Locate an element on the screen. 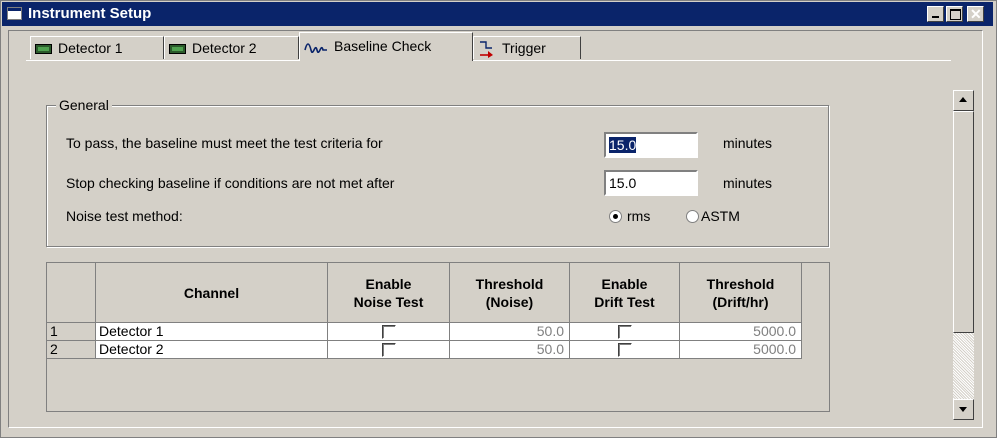  baseline-wave-icon is located at coordinates (315, 48).